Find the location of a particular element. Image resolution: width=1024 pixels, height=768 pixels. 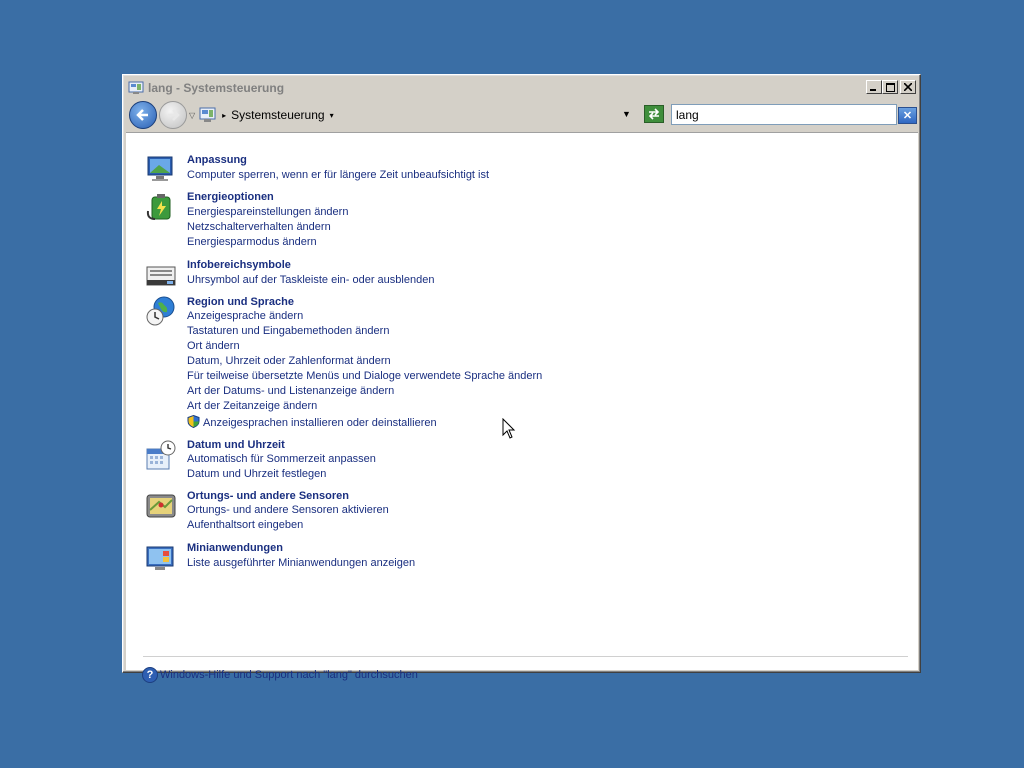

category-title: Datum und Uhrzeit is located at coordinates (236, 445).